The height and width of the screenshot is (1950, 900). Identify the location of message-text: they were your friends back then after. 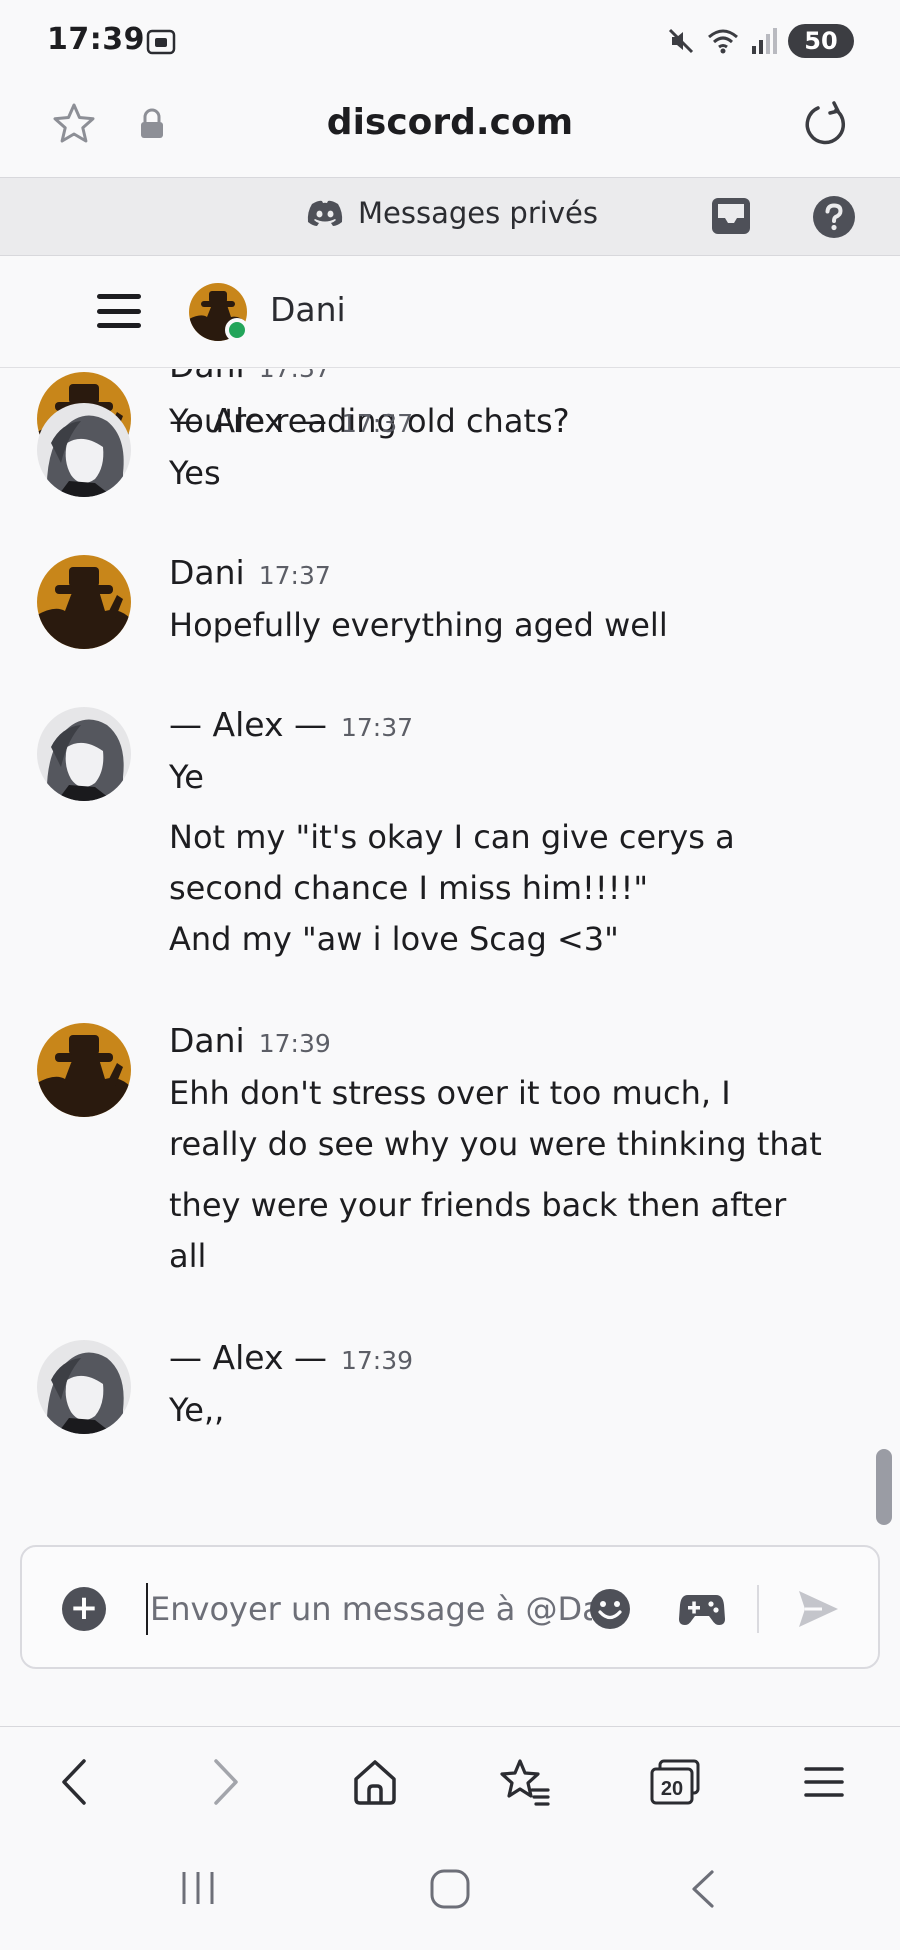
(478, 1205).